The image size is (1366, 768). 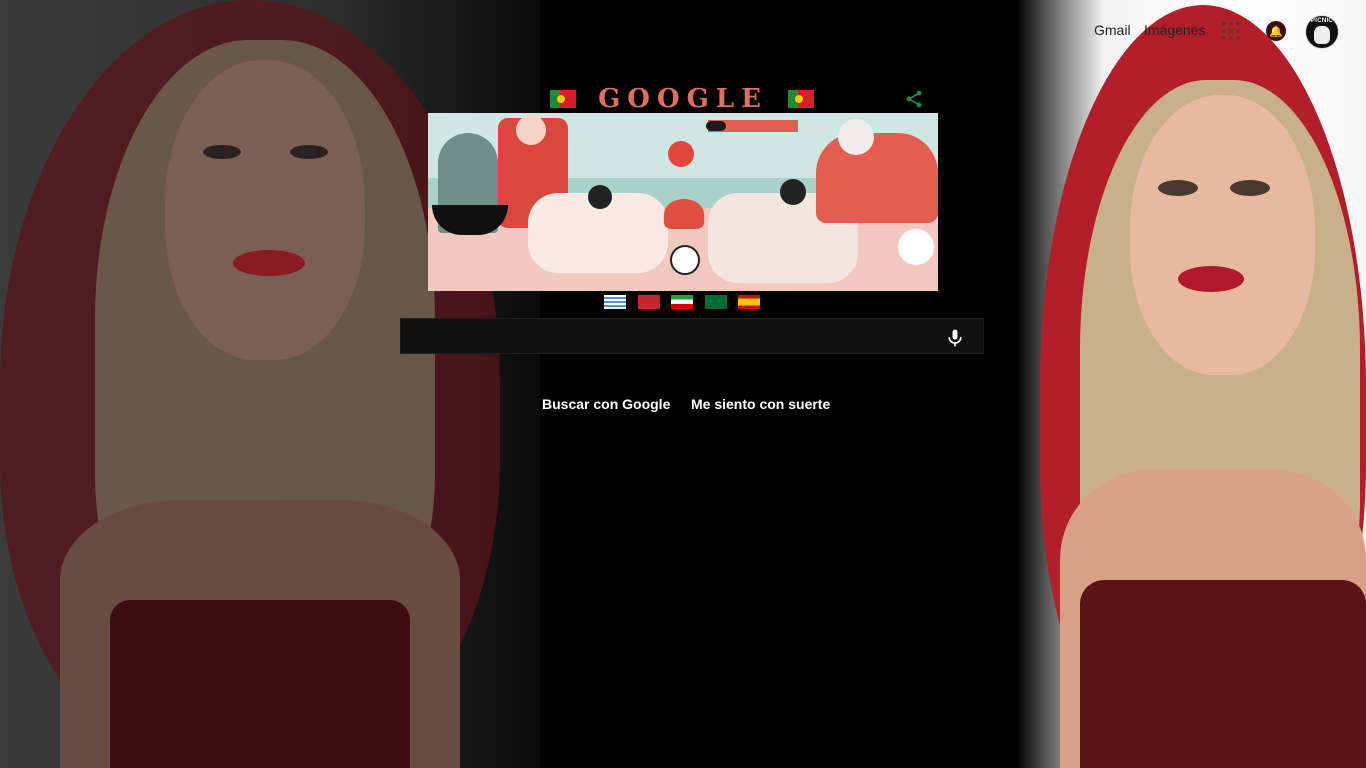 What do you see at coordinates (914, 99) in the screenshot?
I see `share-icon` at bounding box center [914, 99].